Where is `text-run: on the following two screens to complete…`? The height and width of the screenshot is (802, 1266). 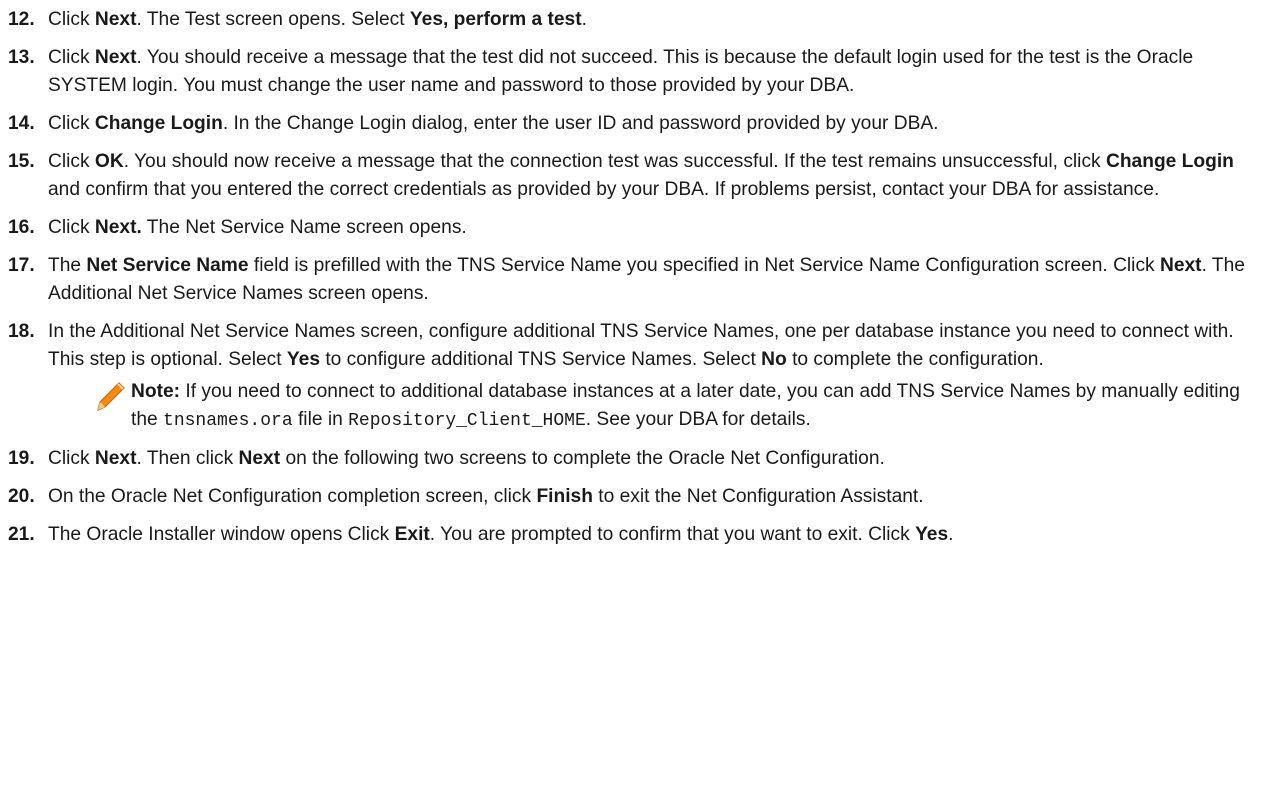 text-run: on the following two screens to complete… is located at coordinates (582, 458).